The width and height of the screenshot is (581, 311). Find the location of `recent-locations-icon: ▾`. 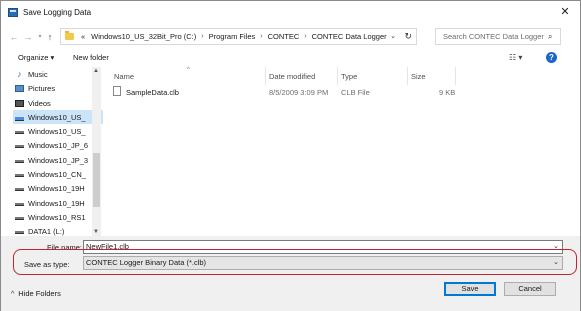

recent-locations-icon: ▾ is located at coordinates (40, 37).